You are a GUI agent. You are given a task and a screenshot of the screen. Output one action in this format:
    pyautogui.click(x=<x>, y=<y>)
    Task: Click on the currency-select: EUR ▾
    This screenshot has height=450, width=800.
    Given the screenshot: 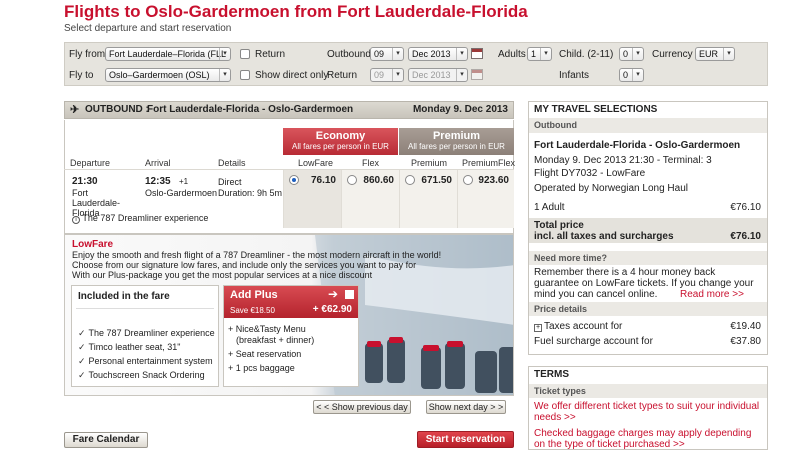 What is the action you would take?
    pyautogui.click(x=715, y=54)
    